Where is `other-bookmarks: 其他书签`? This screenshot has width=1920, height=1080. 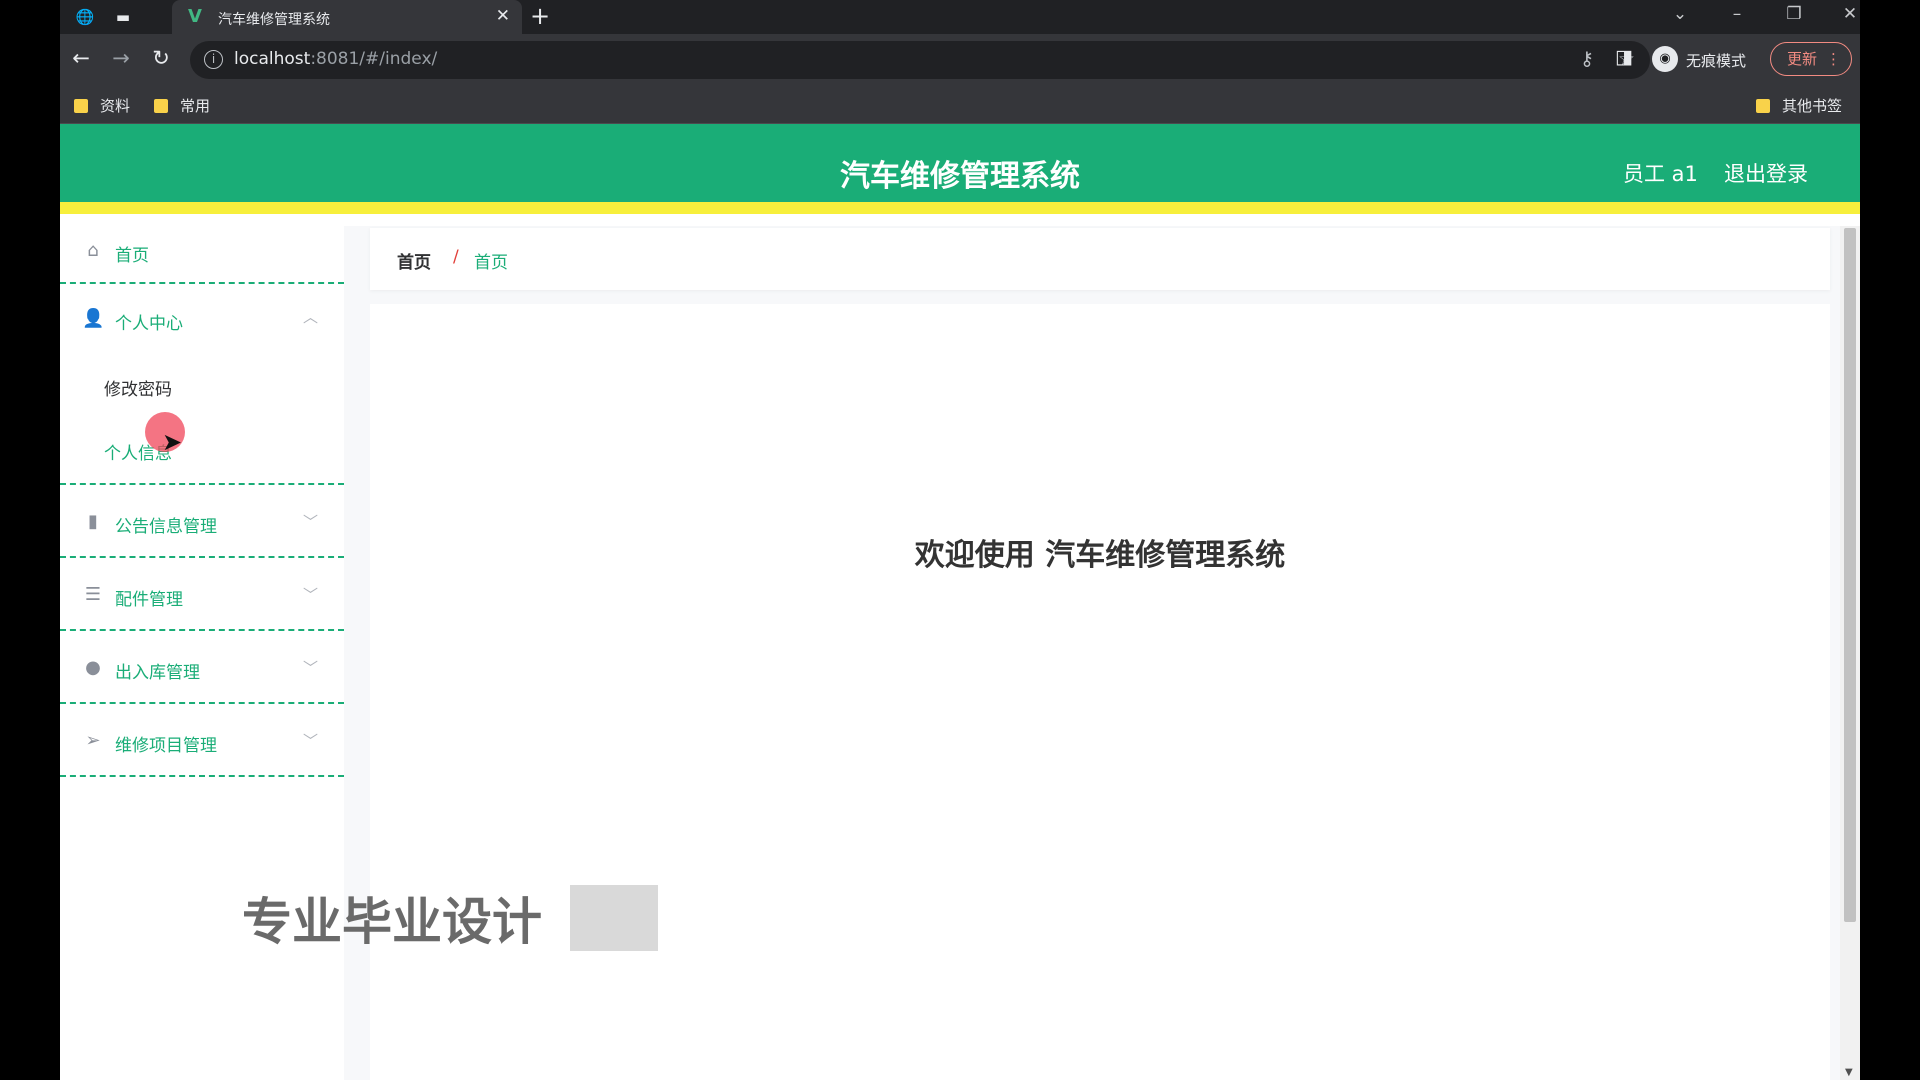 other-bookmarks: 其他书签 is located at coordinates (1799, 105).